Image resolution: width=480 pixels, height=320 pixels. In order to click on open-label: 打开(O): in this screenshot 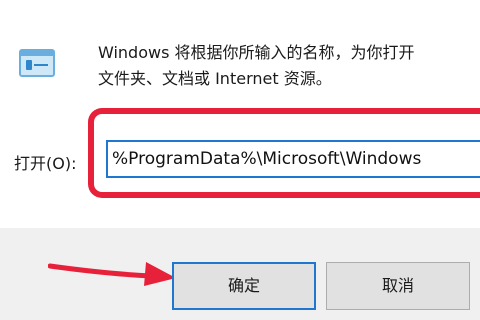, I will do `click(45, 163)`.